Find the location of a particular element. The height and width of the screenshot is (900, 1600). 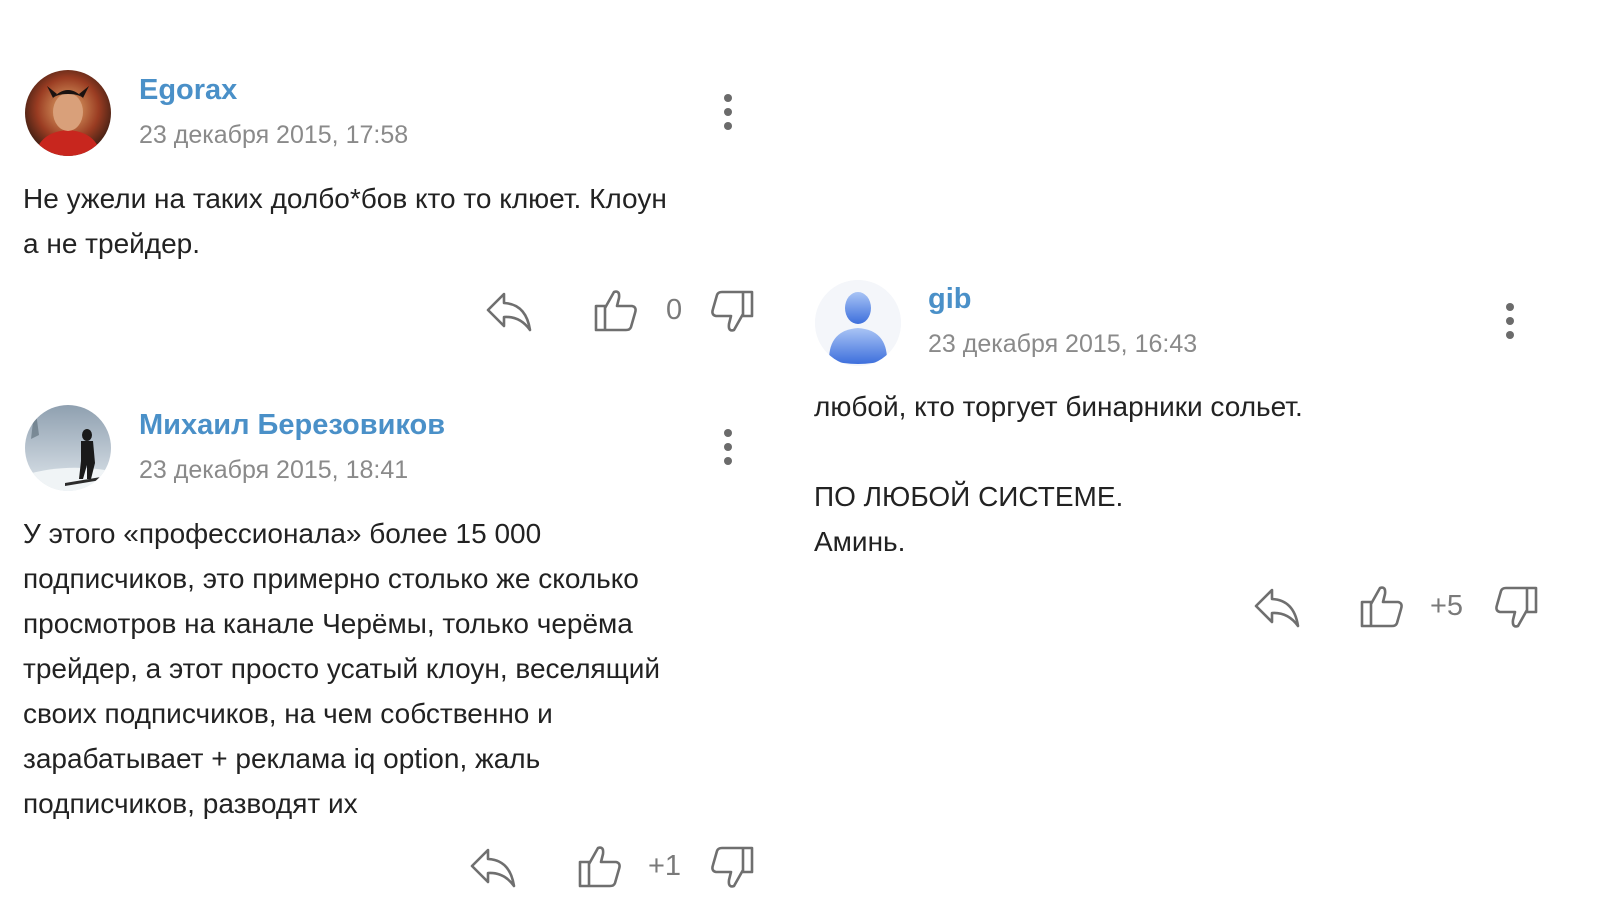

comment-score: +5 is located at coordinates (1447, 606).